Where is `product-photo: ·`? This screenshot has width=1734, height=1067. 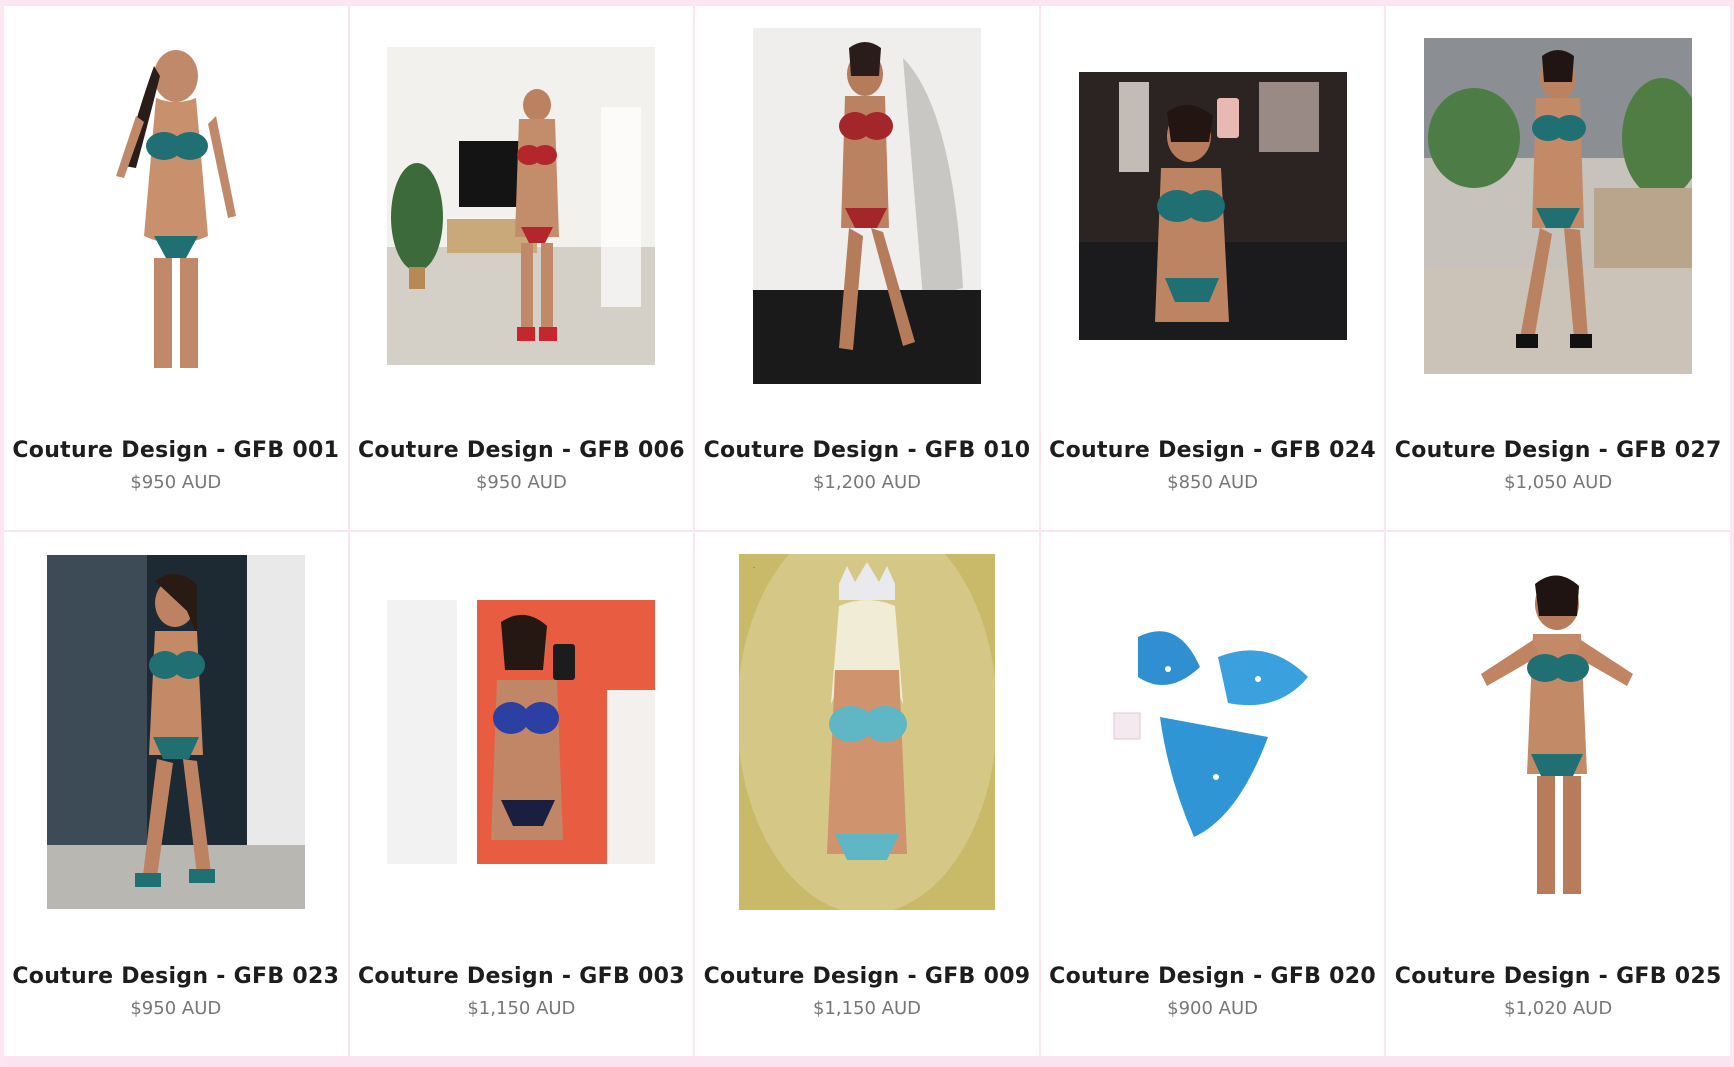 product-photo: · is located at coordinates (866, 732).